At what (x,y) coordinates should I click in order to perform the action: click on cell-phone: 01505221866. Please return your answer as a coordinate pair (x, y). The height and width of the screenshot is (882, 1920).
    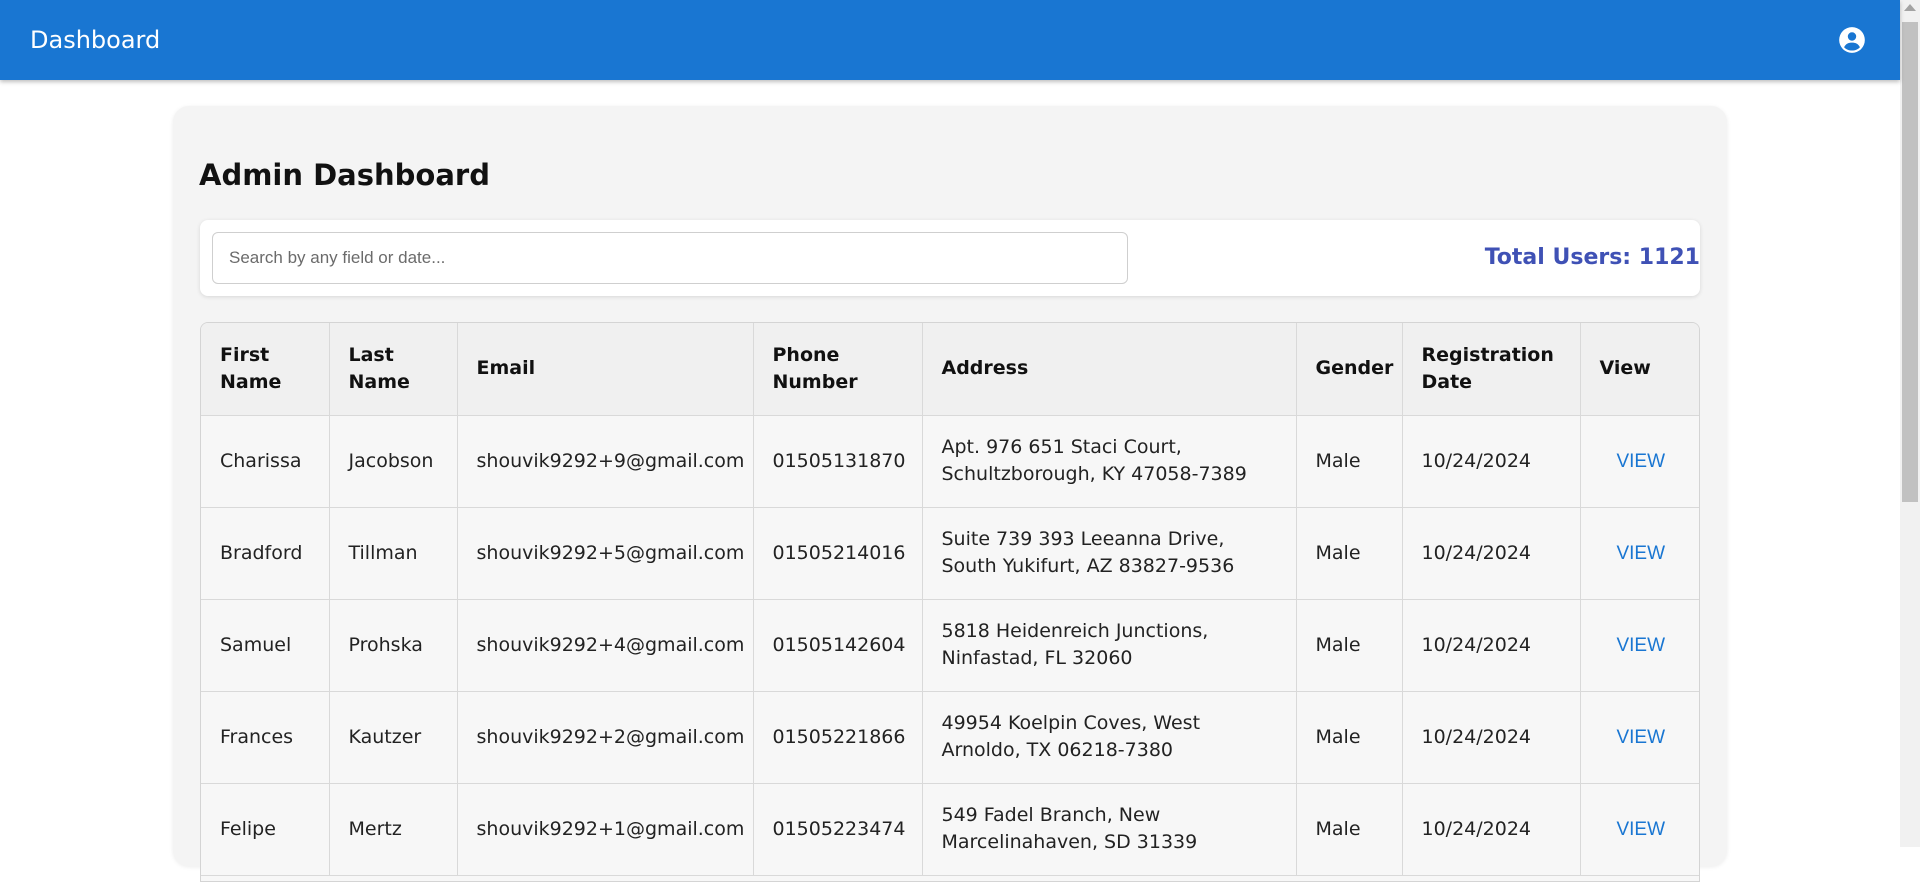
    Looking at the image, I should click on (838, 737).